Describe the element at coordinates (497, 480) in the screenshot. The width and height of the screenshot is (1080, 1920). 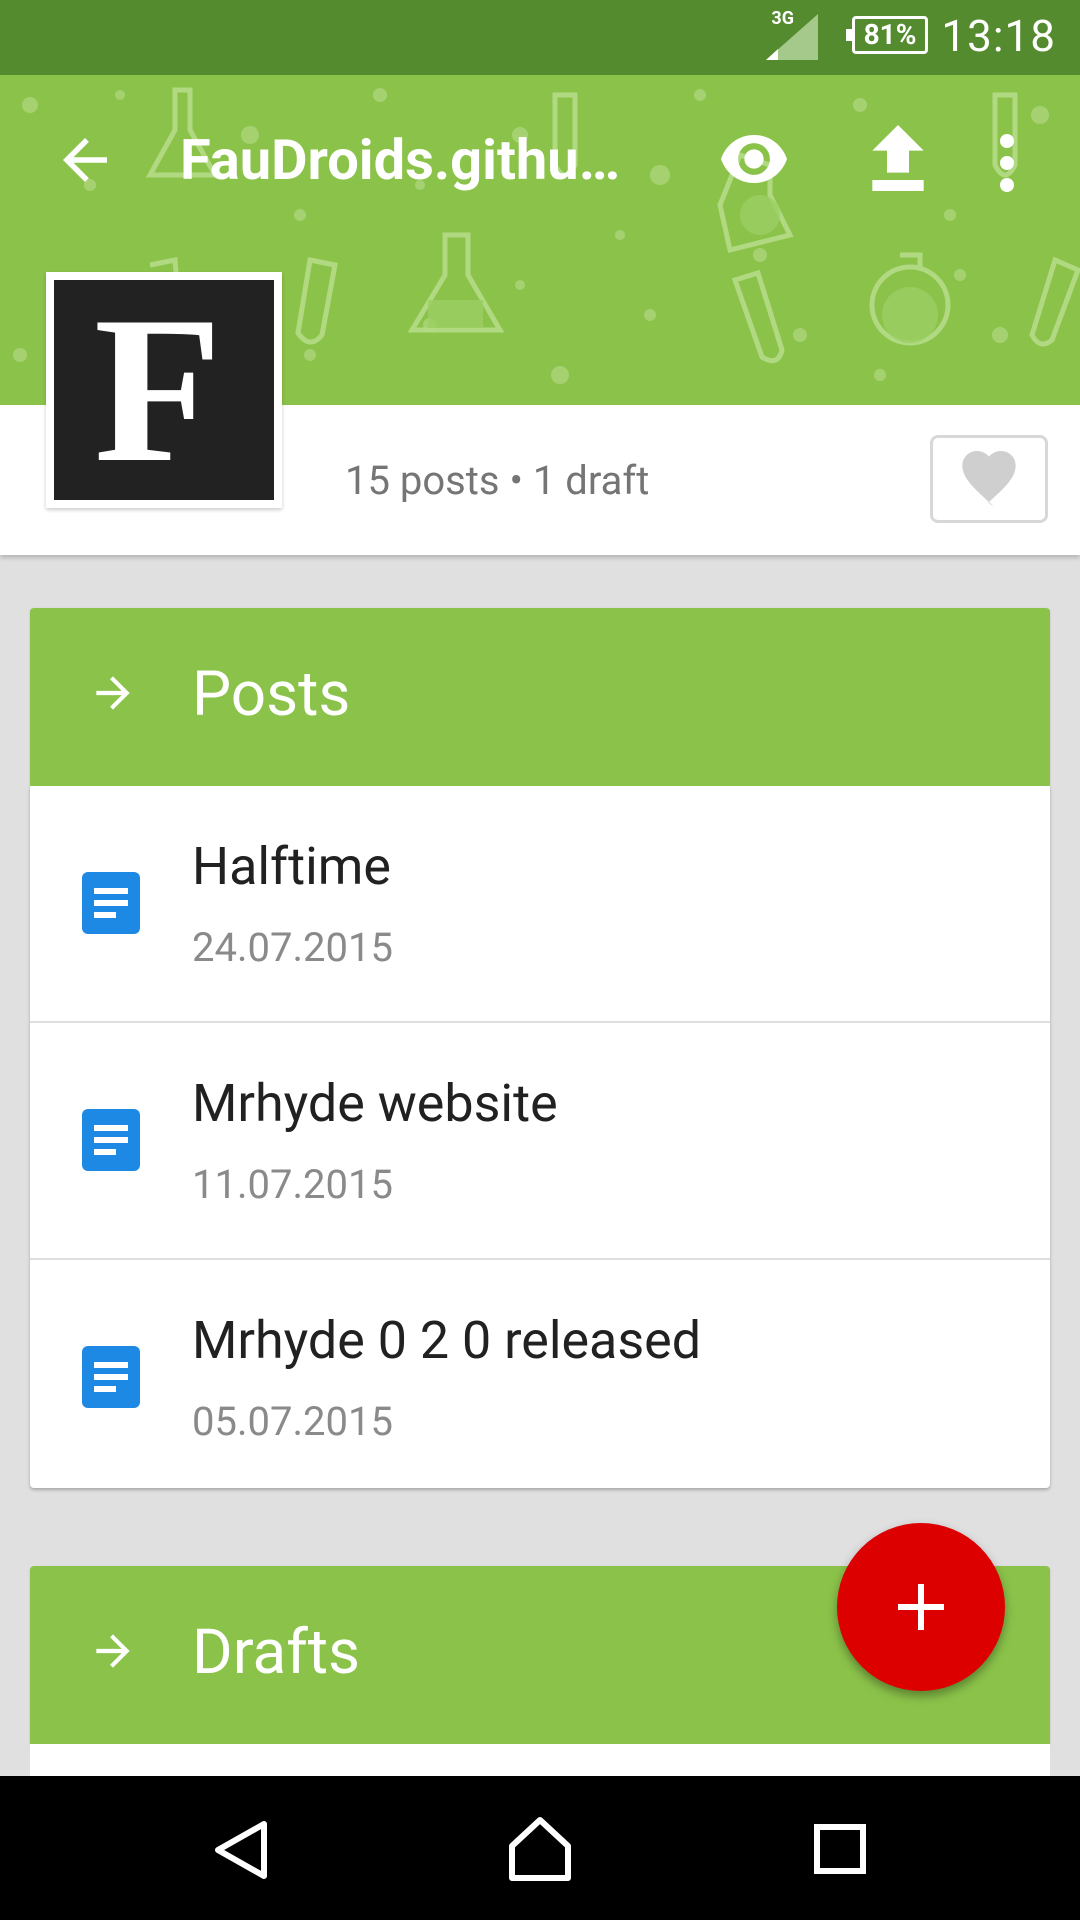
I see `post-count-text: 15 posts • 1 draft` at that location.